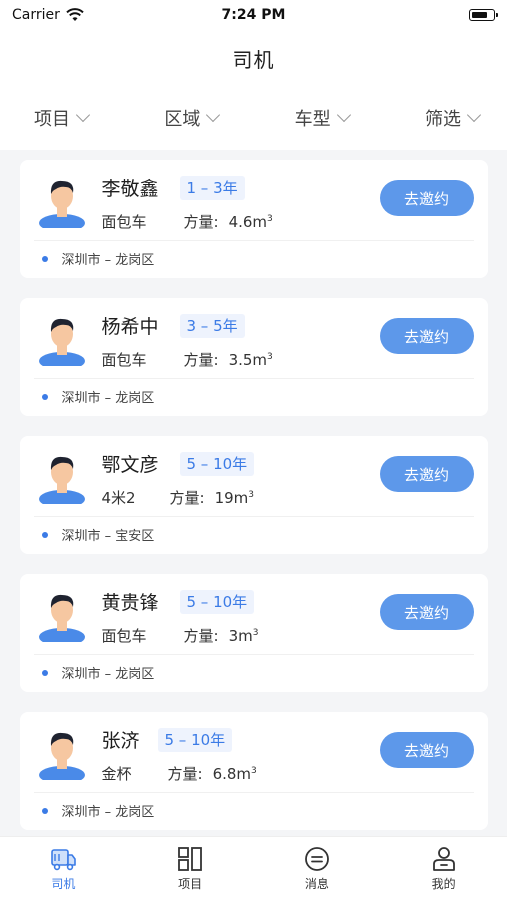  I want to click on volume: 方量: 6.8m3, so click(212, 773).